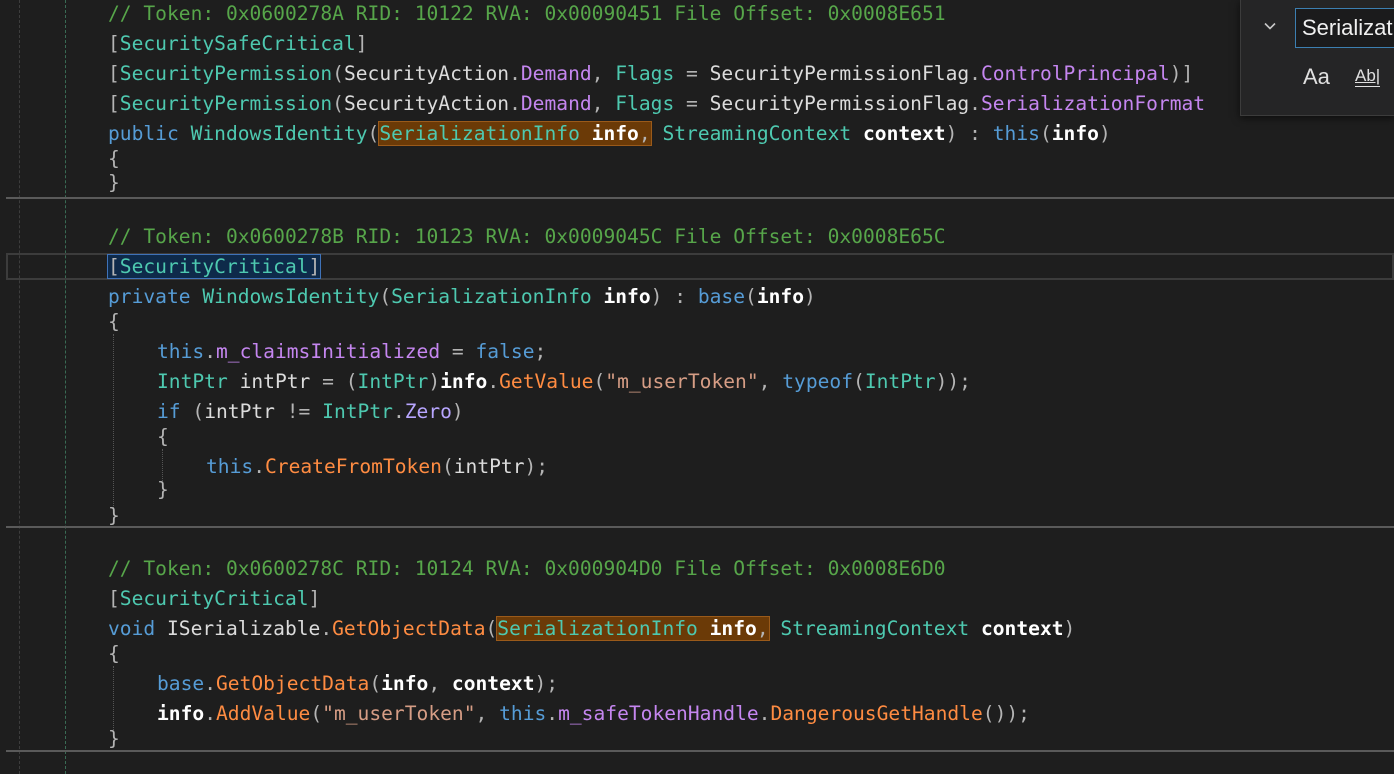 This screenshot has width=1394, height=774. I want to click on method-name: CreateFromToken, so click(353, 466).